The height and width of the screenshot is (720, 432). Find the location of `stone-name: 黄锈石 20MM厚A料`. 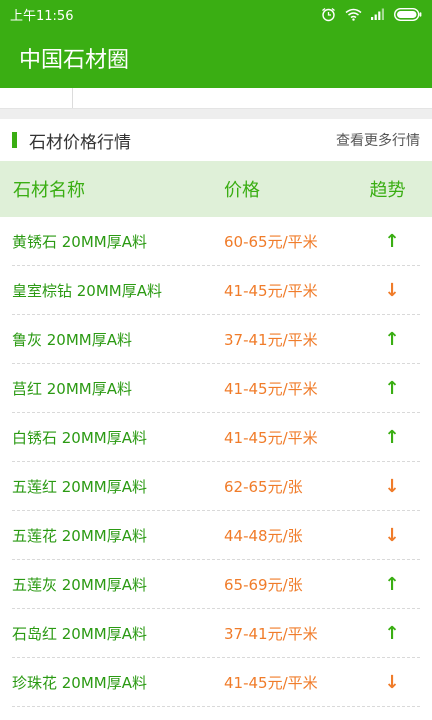

stone-name: 黄锈石 20MM厚A料 is located at coordinates (80, 241).